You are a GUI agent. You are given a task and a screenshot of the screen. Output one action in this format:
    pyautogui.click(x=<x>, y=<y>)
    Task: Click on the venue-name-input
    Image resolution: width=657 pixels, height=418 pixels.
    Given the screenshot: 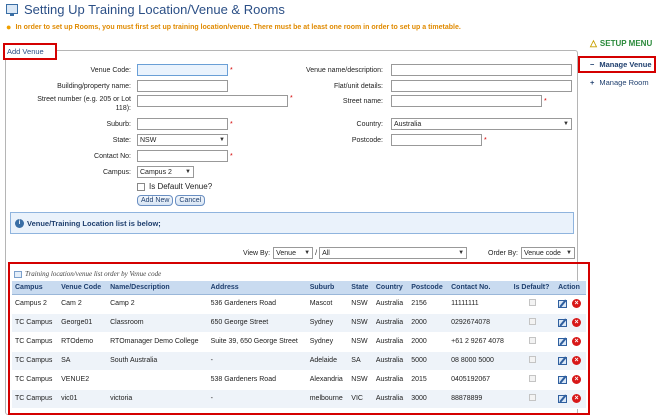 What is the action you would take?
    pyautogui.click(x=481, y=70)
    